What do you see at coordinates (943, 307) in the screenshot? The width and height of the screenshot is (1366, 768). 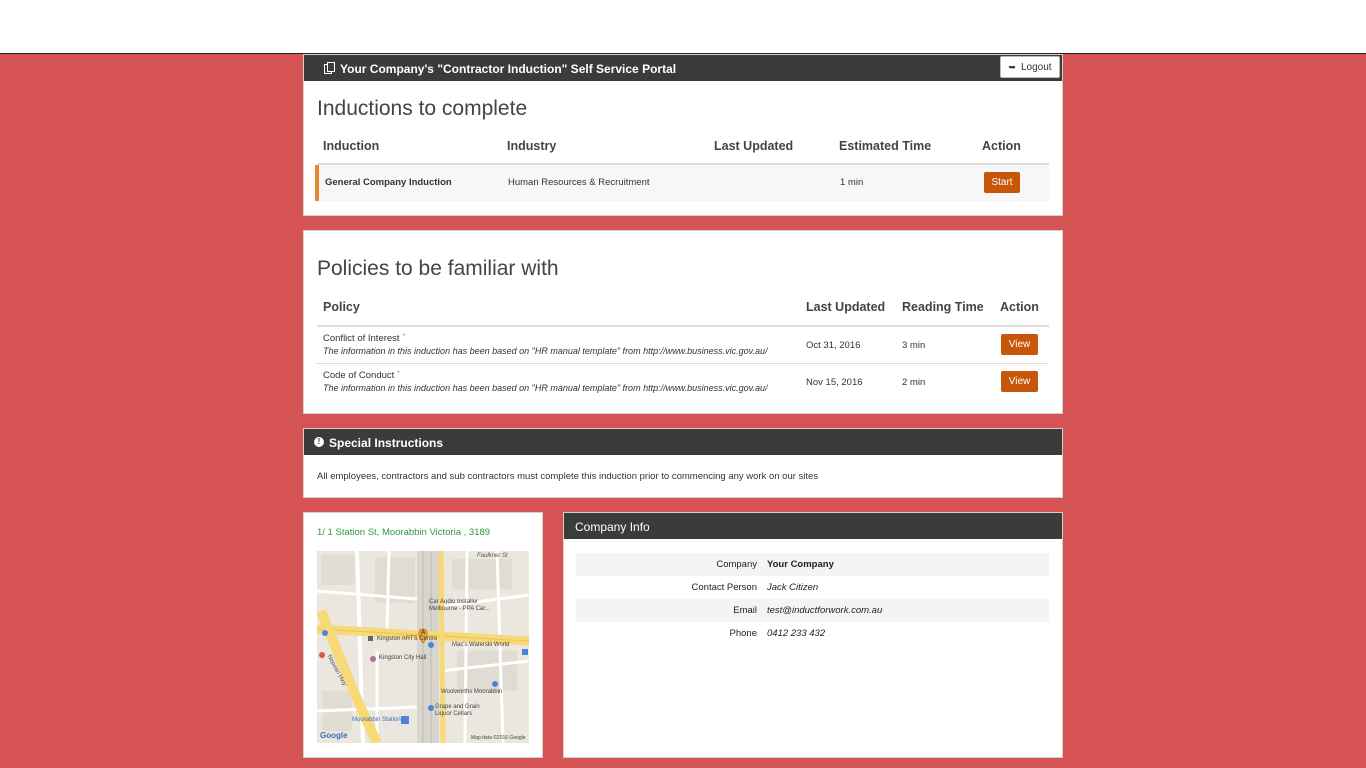 I see `col-reading-time: Reading Time` at bounding box center [943, 307].